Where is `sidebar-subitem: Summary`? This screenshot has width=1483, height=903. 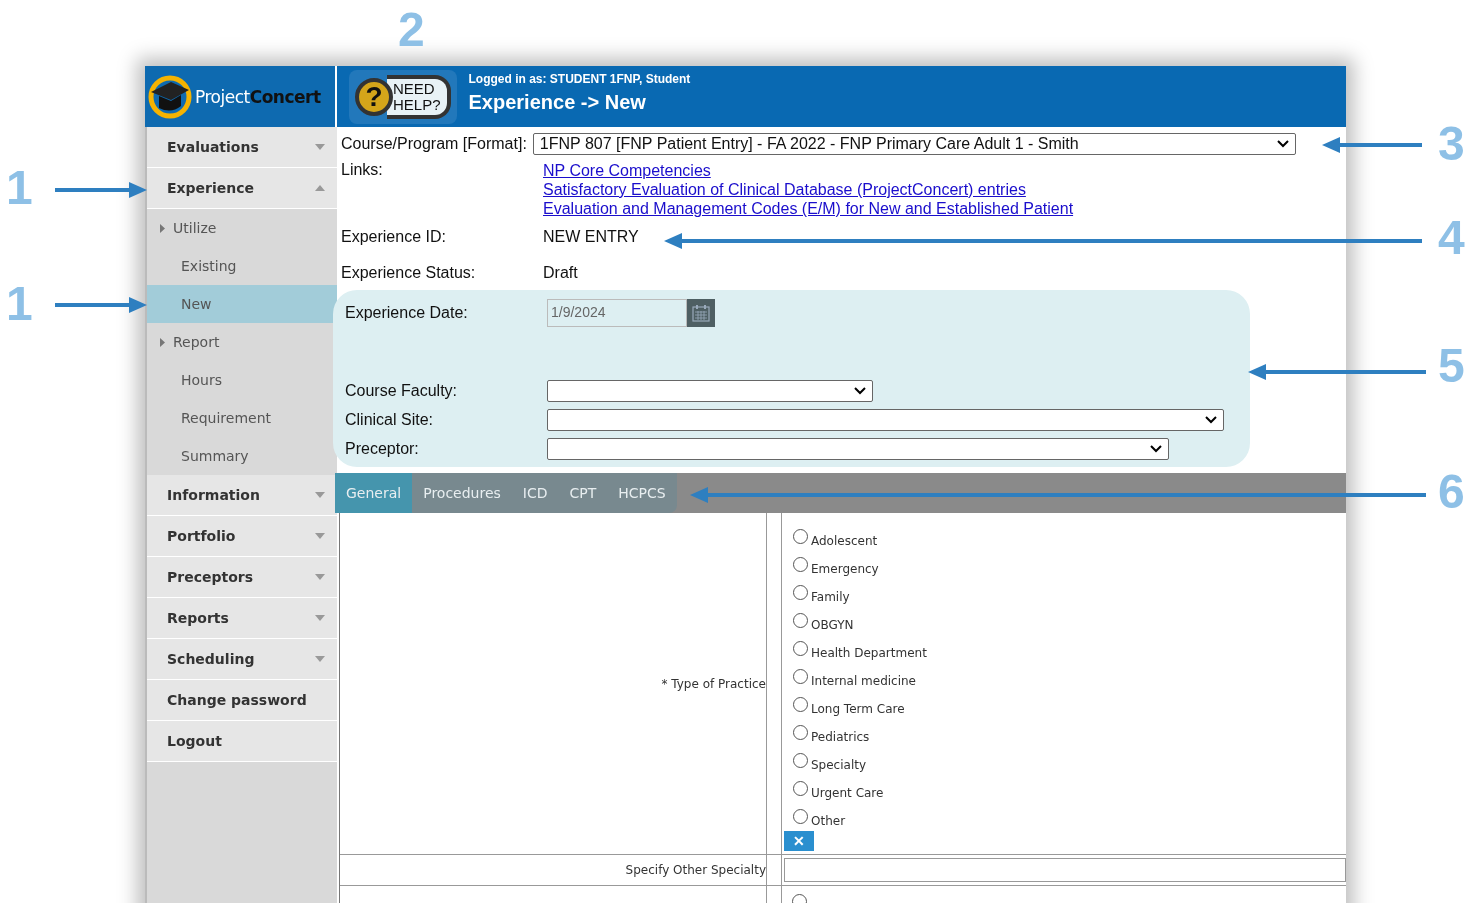 sidebar-subitem: Summary is located at coordinates (242, 456).